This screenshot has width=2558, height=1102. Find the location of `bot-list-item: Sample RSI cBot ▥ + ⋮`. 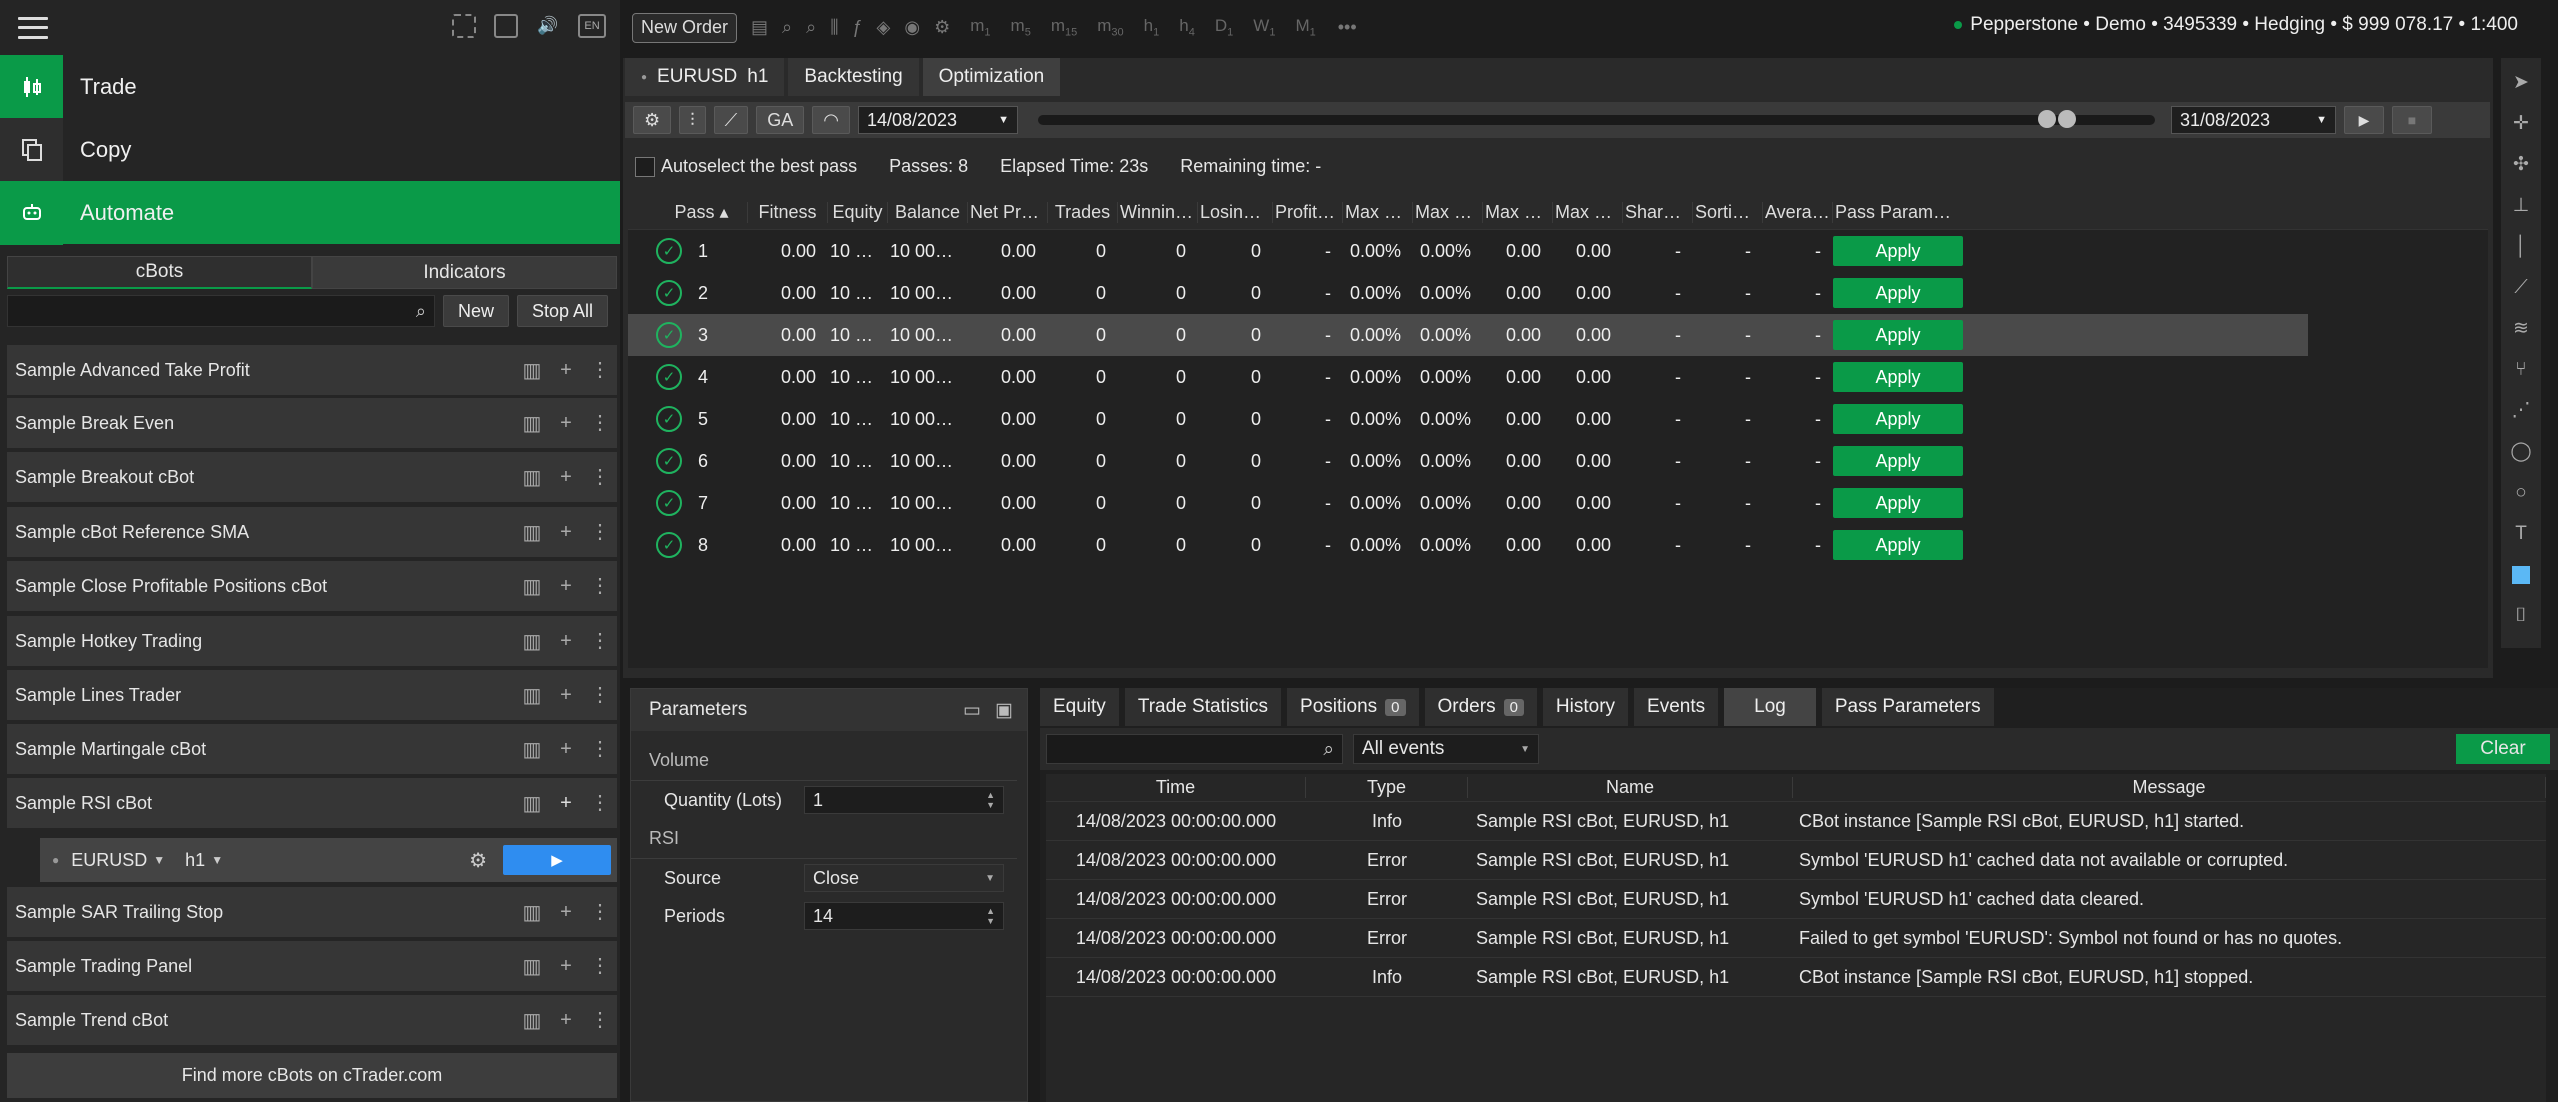

bot-list-item: Sample RSI cBot ▥ + ⋮ is located at coordinates (312, 803).